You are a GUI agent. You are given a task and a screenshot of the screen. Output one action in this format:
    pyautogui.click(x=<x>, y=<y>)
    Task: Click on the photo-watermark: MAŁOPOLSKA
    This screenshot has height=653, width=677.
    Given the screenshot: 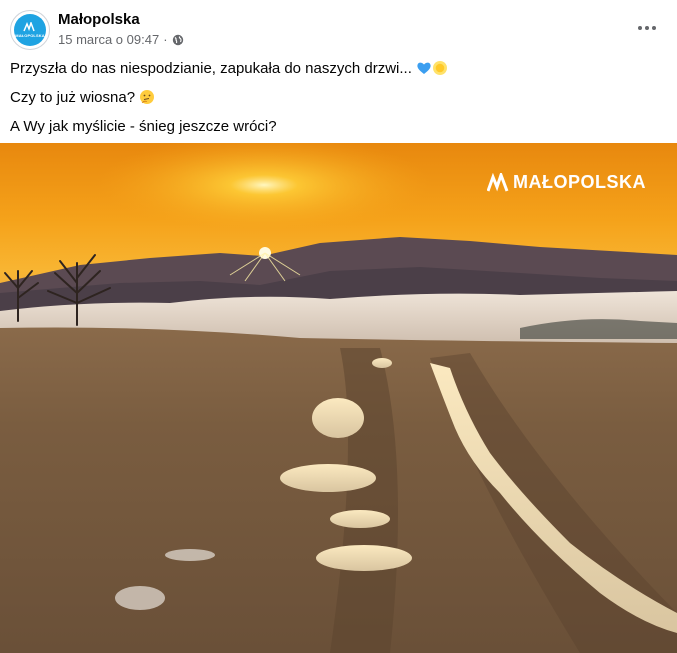 What is the action you would take?
    pyautogui.click(x=566, y=182)
    